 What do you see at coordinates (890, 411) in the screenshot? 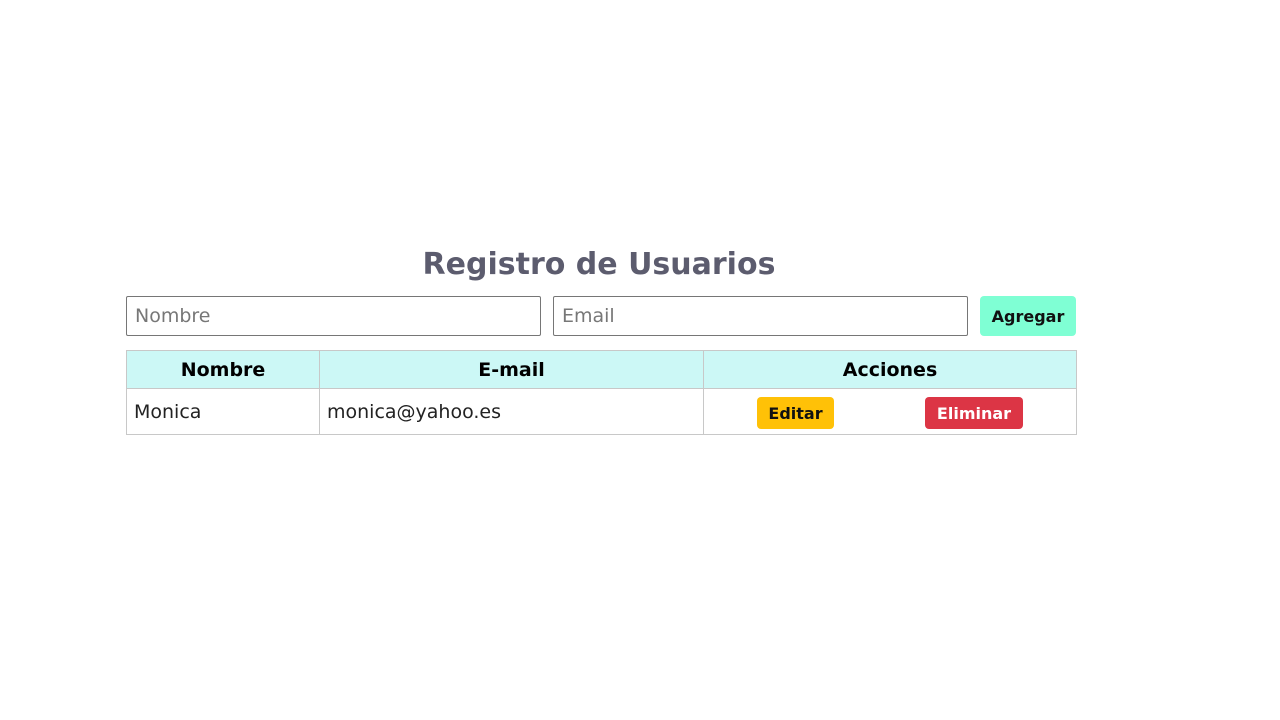
I see `cell-actions: Editar Eliminar` at bounding box center [890, 411].